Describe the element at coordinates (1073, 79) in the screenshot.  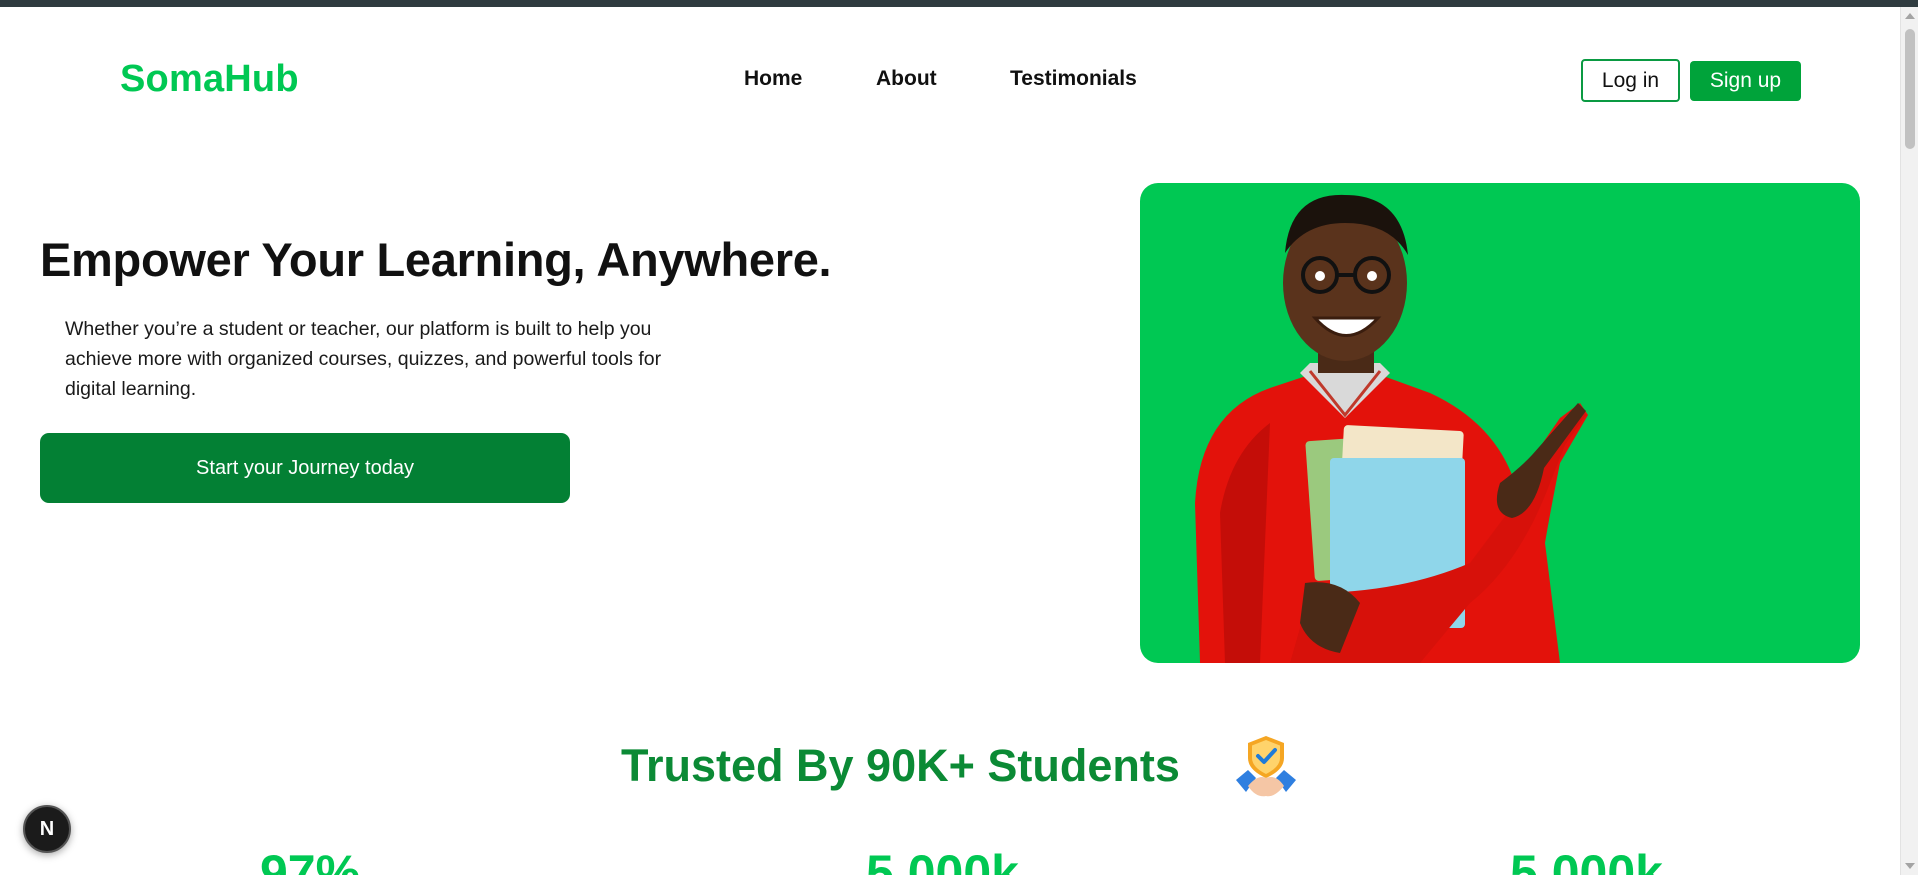
I see `nav-item-testimonials: Testimonials` at that location.